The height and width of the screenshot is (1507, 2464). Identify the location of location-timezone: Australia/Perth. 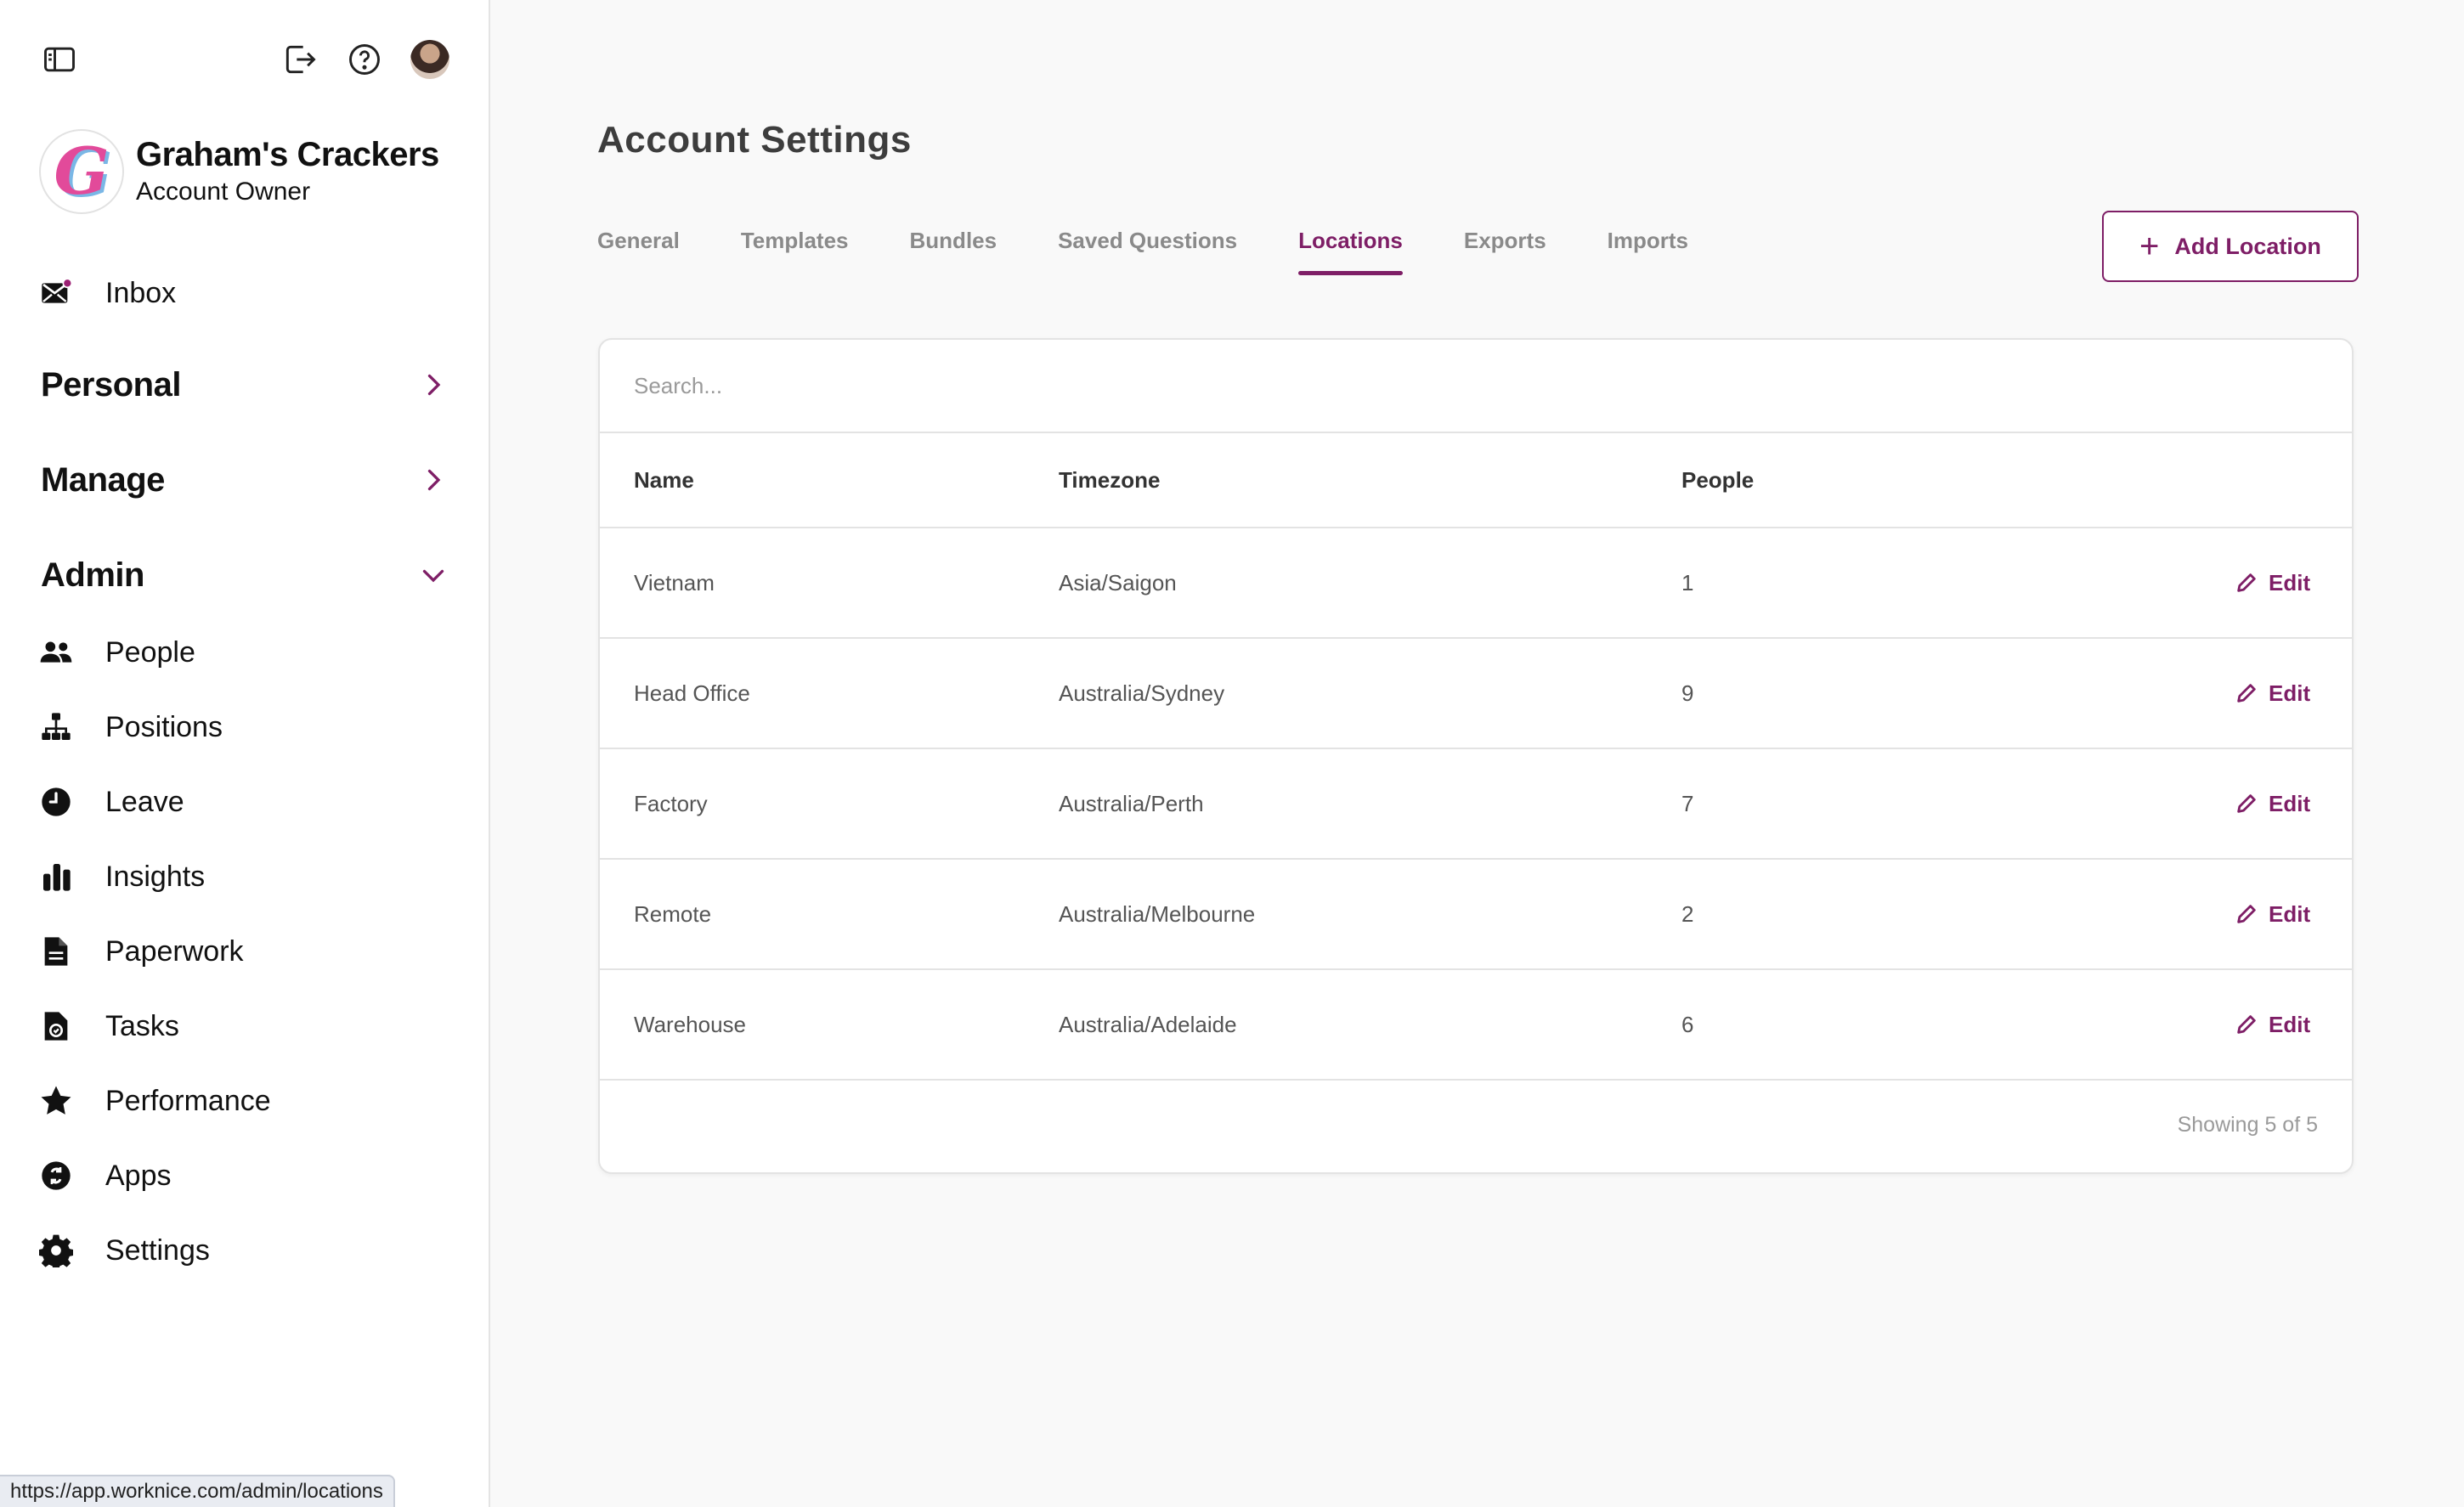
(1131, 803).